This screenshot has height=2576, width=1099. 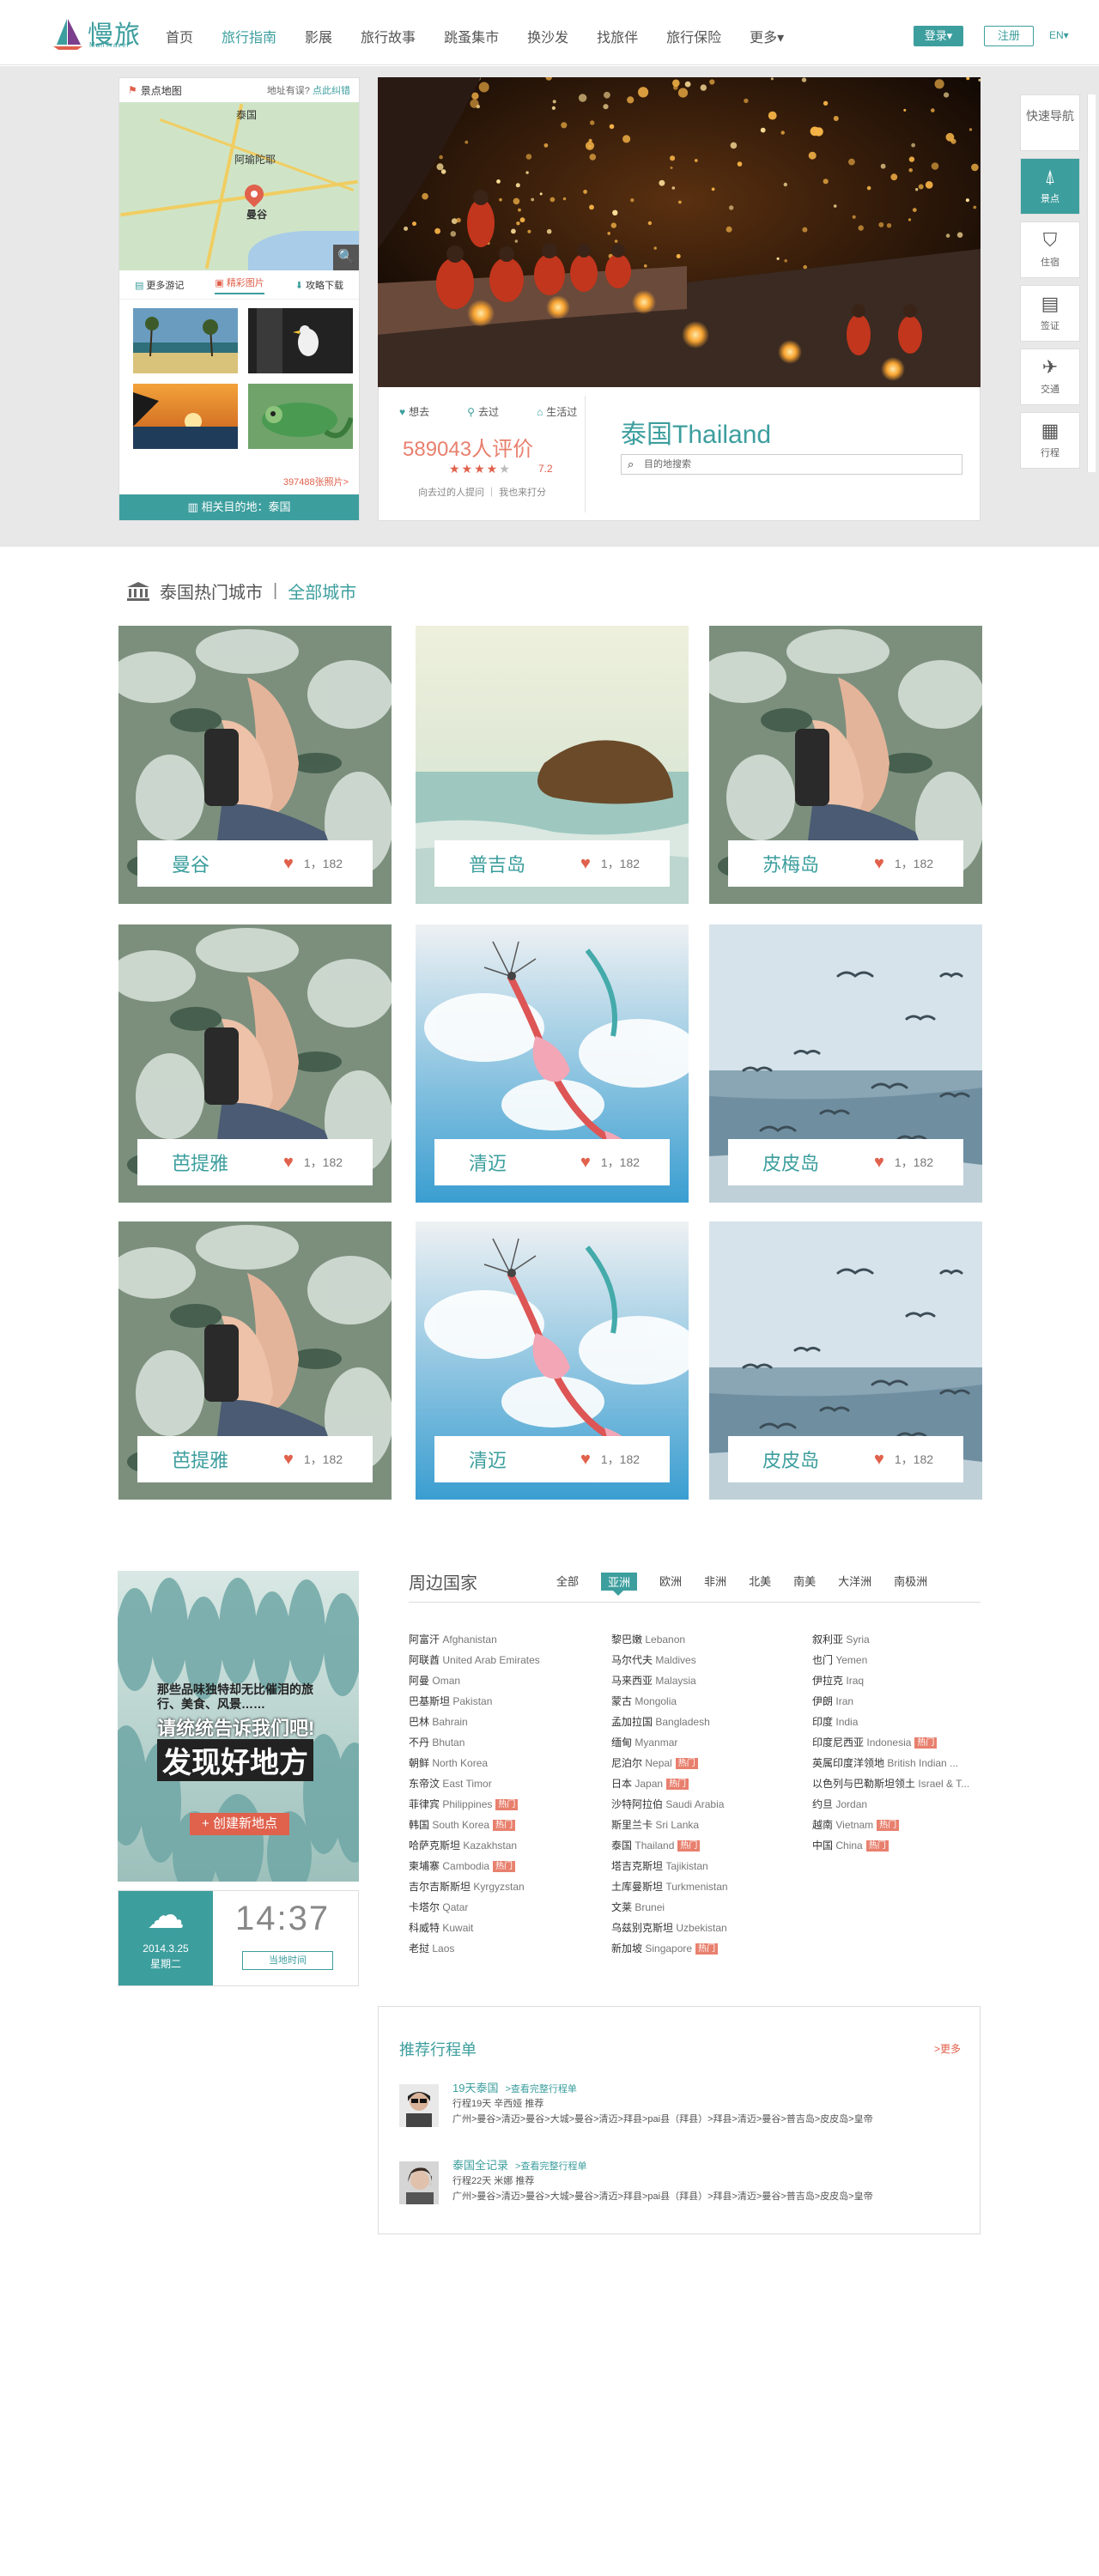 What do you see at coordinates (1050, 249) in the screenshot?
I see `side-nav-lodging: ⛉ 住宿` at bounding box center [1050, 249].